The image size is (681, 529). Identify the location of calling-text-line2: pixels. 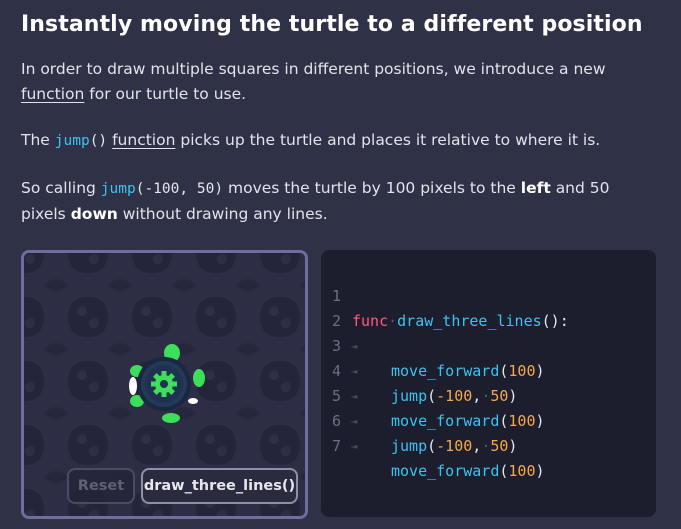
(43, 214).